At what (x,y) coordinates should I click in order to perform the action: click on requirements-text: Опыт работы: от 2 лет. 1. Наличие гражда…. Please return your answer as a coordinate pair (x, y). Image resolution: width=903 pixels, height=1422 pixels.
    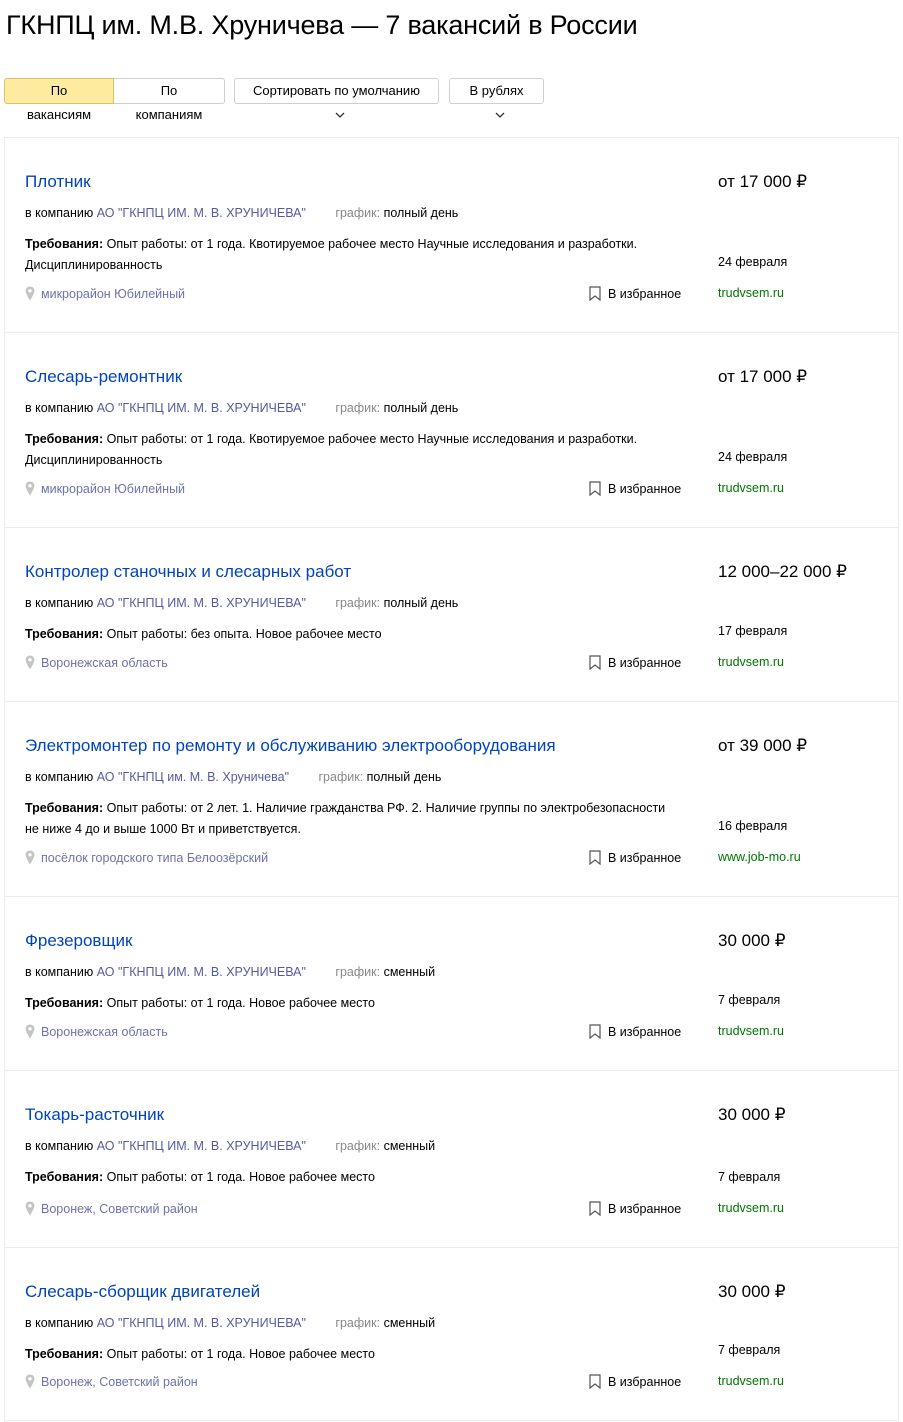
    Looking at the image, I should click on (345, 818).